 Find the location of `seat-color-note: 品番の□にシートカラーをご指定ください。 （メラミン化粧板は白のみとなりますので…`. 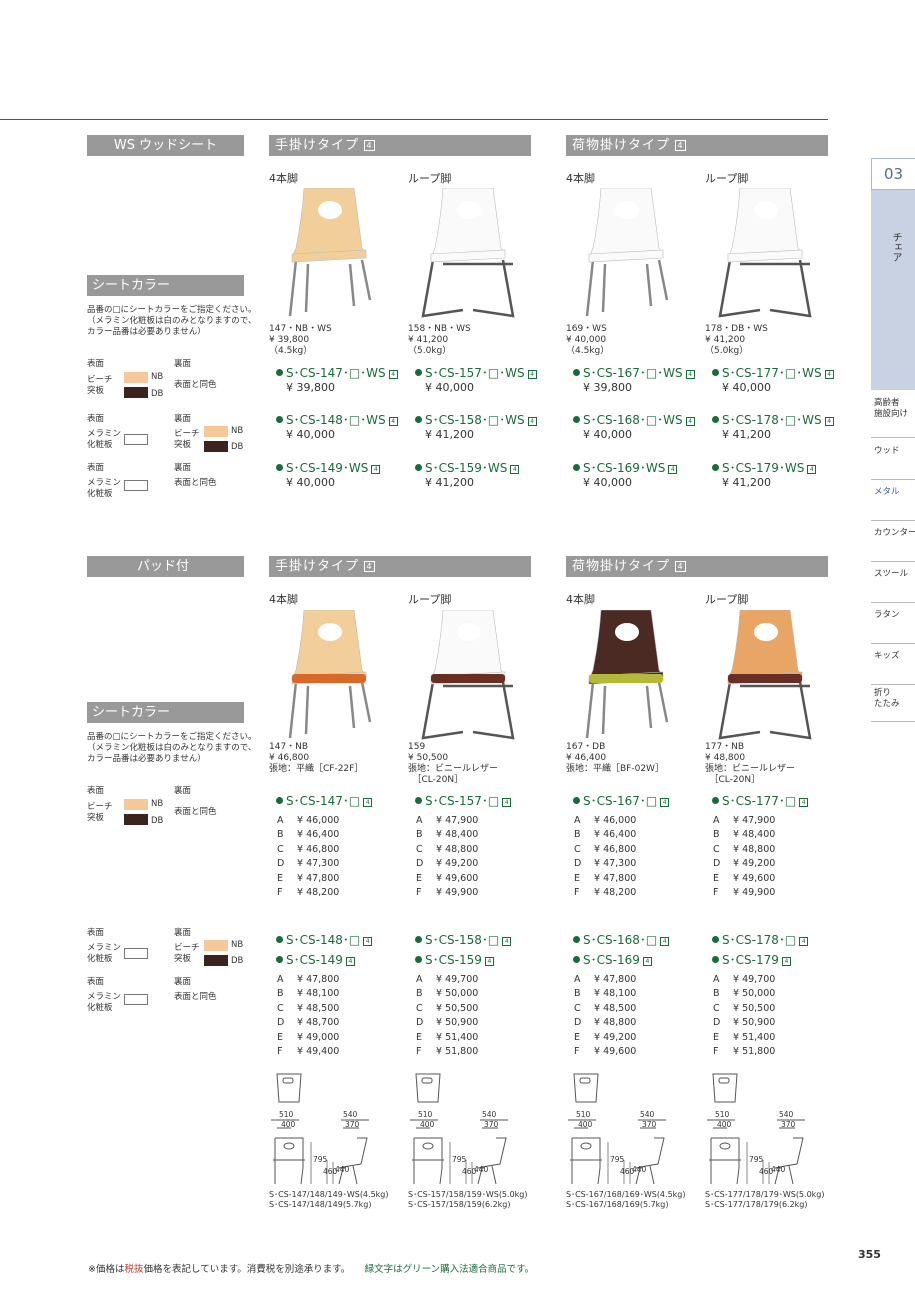

seat-color-note: 品番の□にシートカラーをご指定ください。 （メラミン化粧板は白のみとなりますので… is located at coordinates (172, 748).